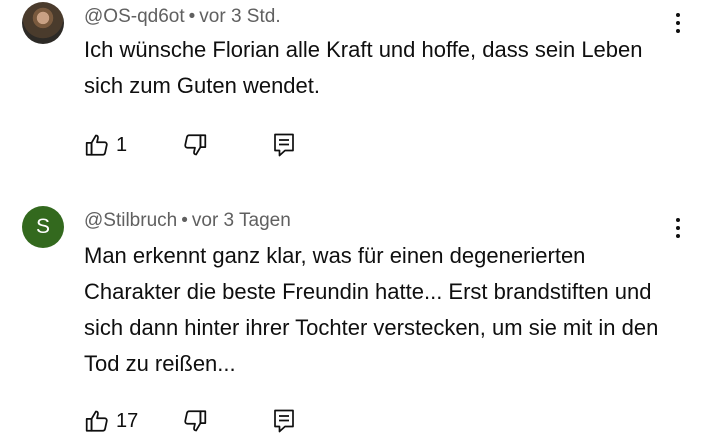 The width and height of the screenshot is (720, 444). I want to click on comment-actions: 1, so click(234, 145).